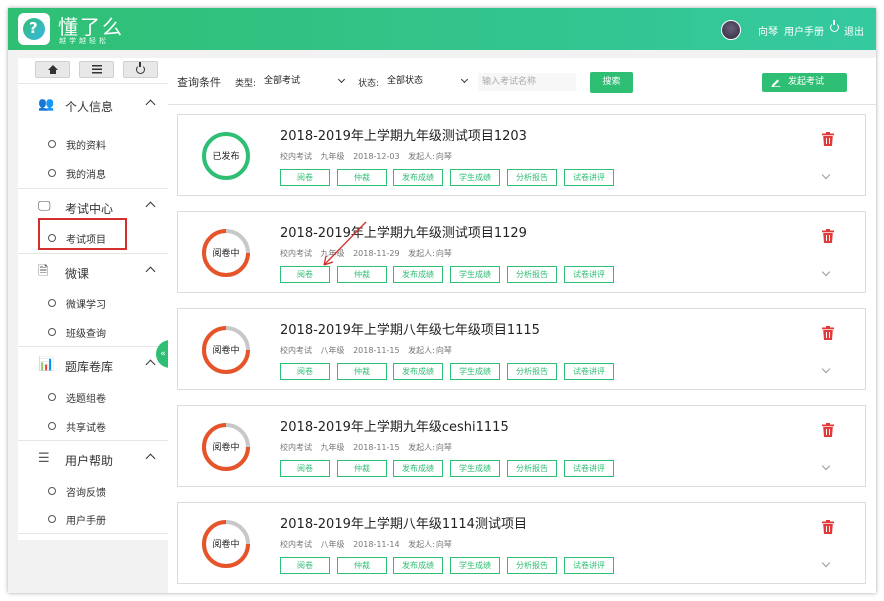  I want to click on exam-name-search-input, so click(527, 82).